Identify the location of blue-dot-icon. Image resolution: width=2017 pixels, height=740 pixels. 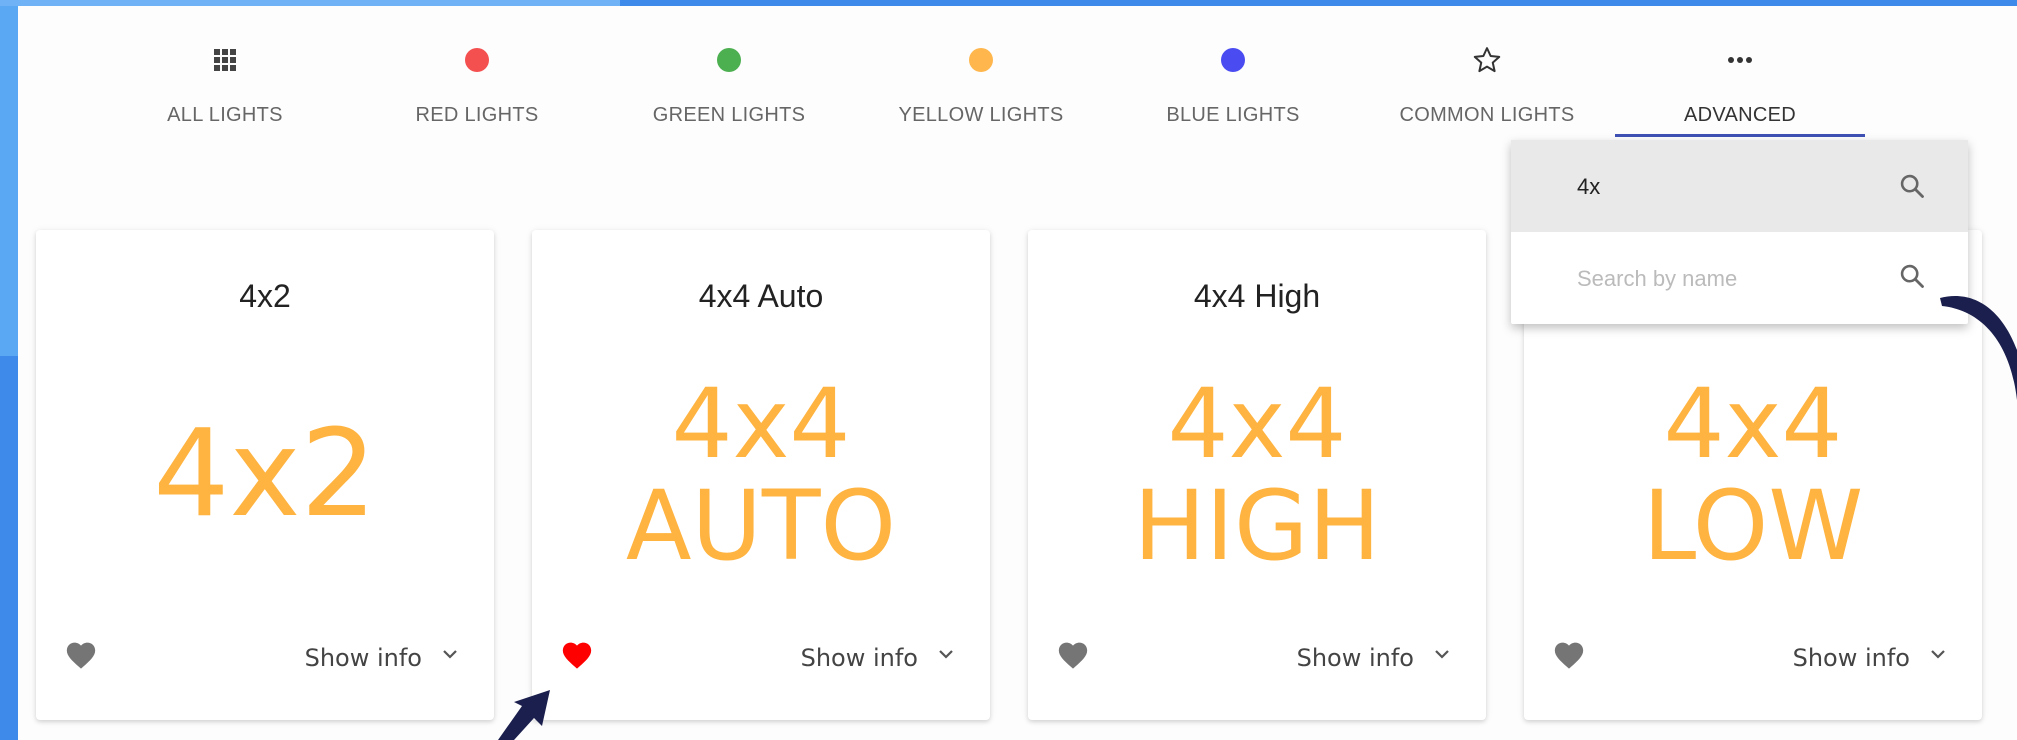
(1233, 60).